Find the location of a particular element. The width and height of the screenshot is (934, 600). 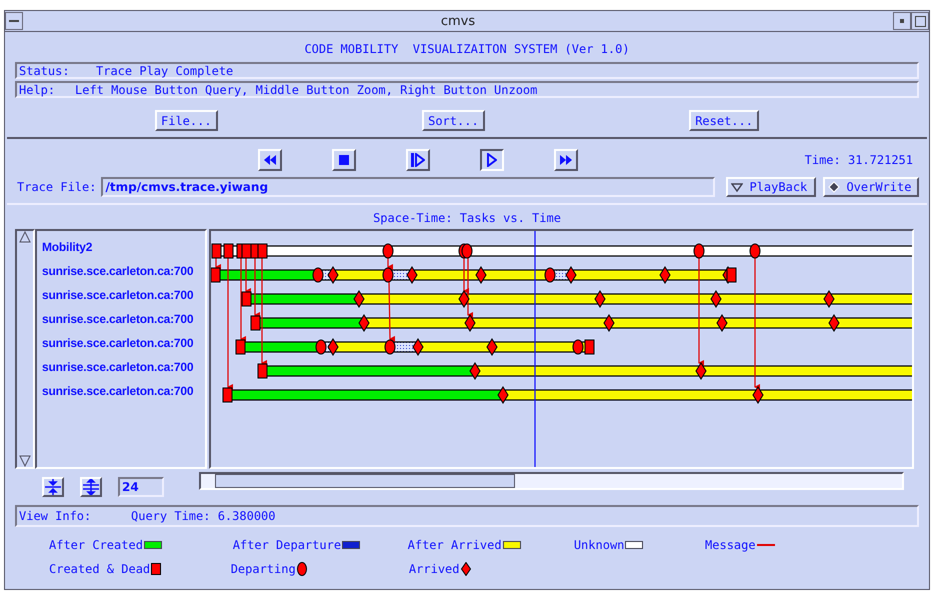

window-menu-button is located at coordinates (14, 21).